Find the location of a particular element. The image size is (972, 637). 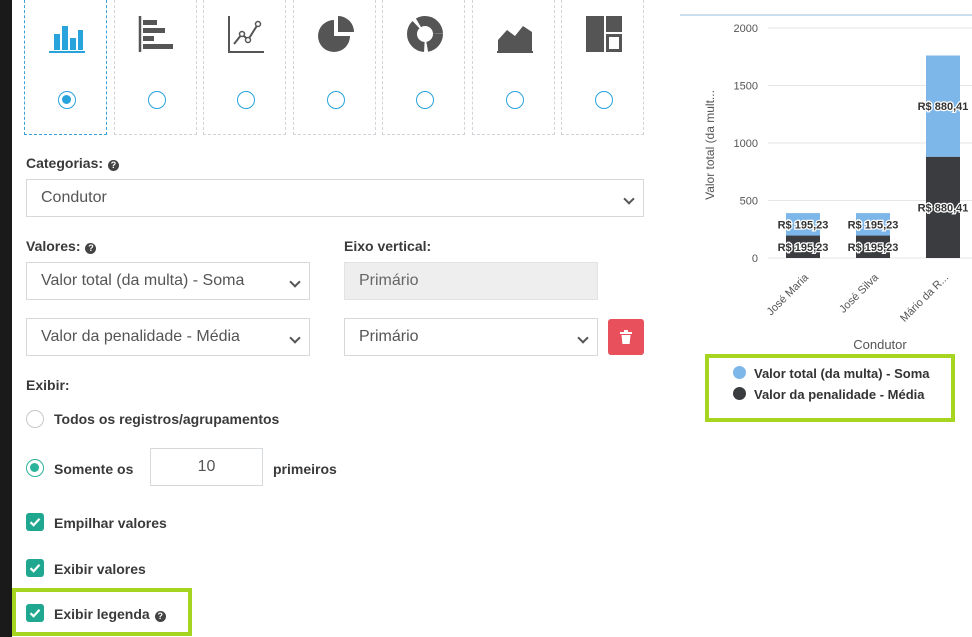

trash-icon is located at coordinates (626, 337).